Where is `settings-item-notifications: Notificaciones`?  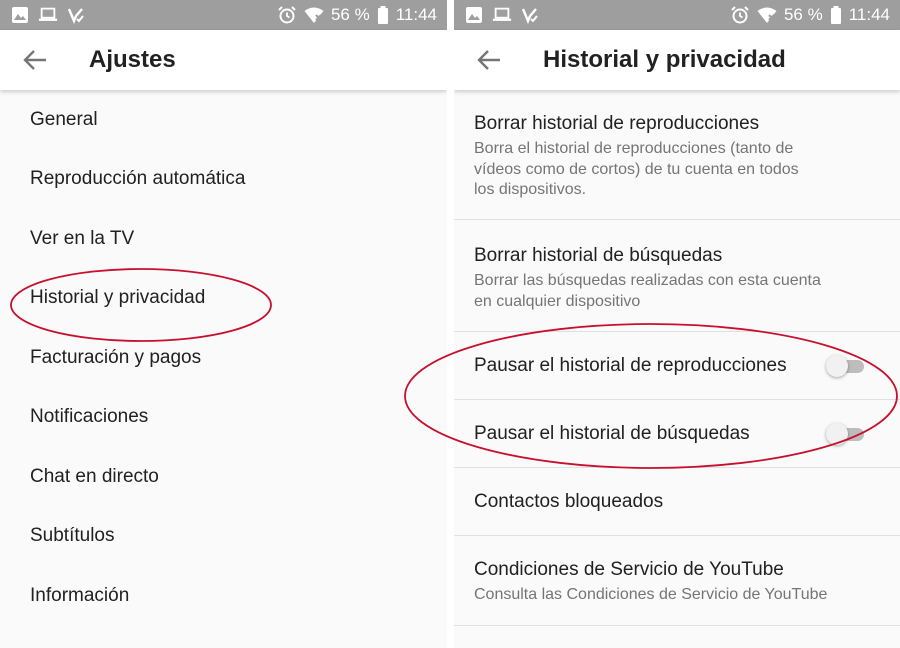
settings-item-notifications: Notificaciones is located at coordinates (223, 418).